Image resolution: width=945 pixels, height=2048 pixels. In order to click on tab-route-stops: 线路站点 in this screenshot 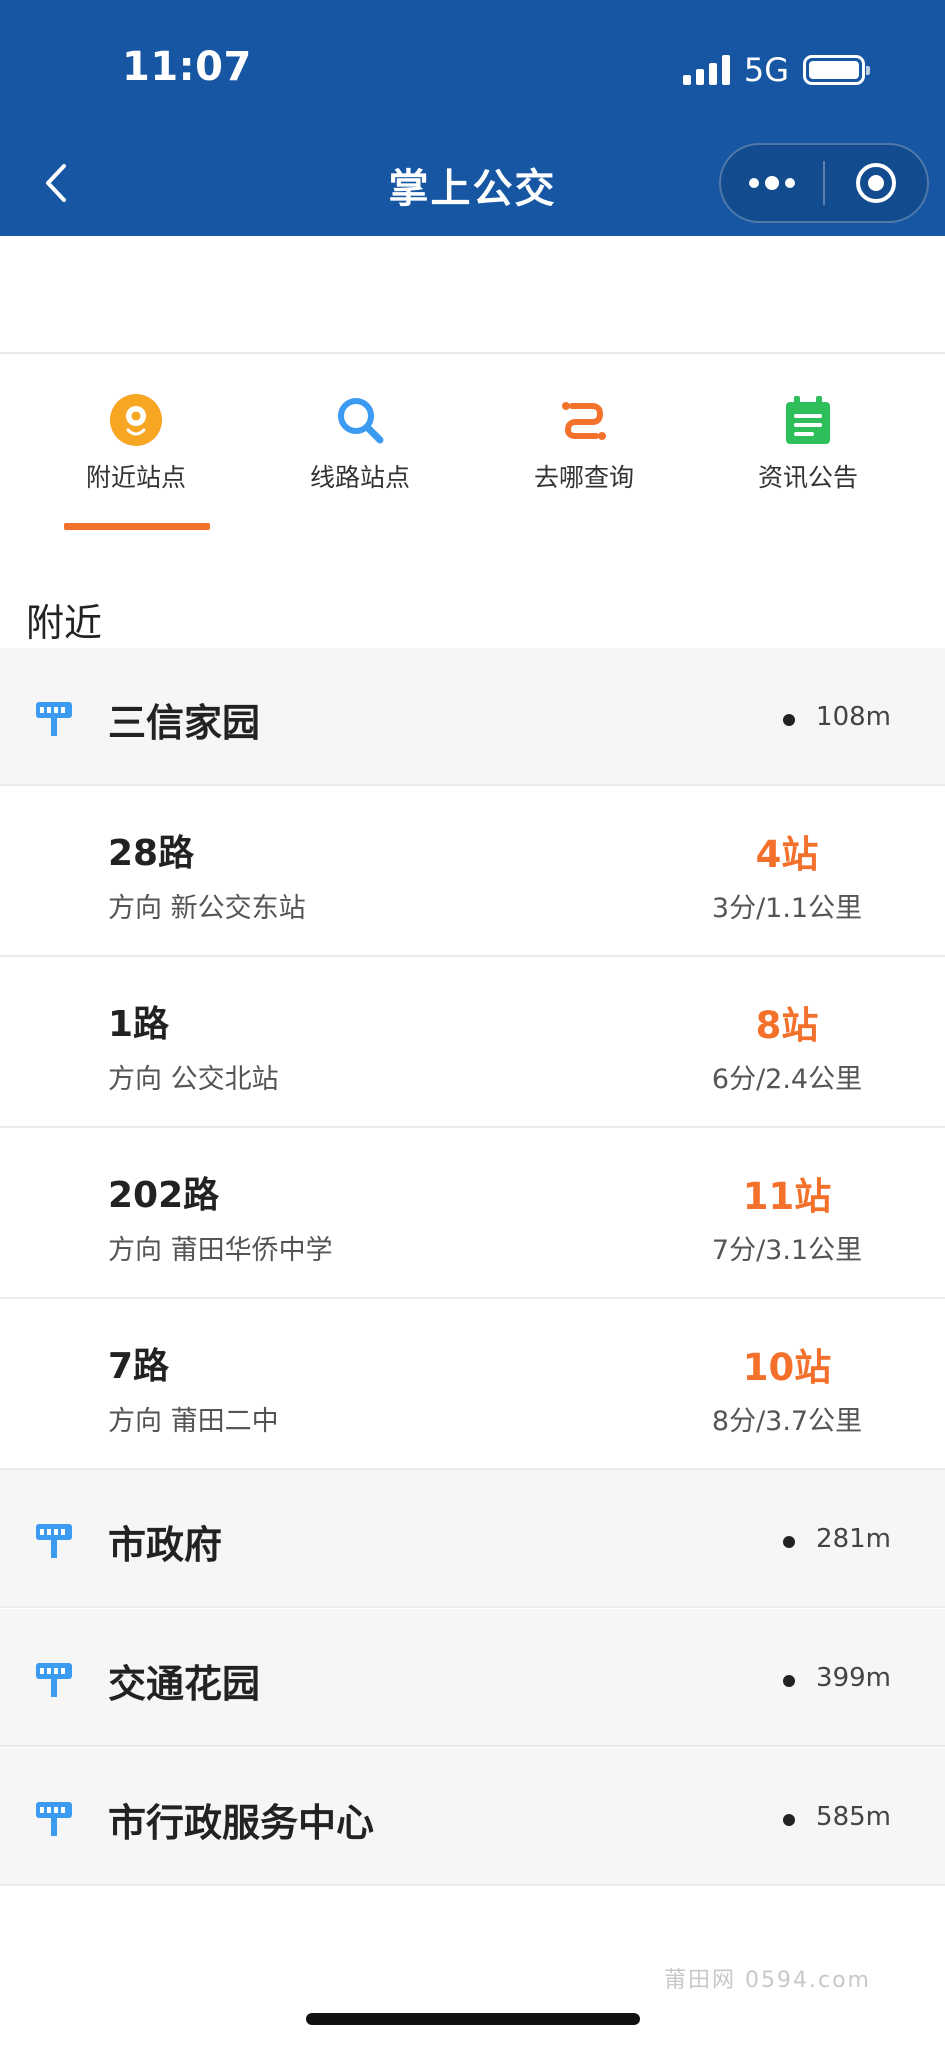, I will do `click(360, 442)`.